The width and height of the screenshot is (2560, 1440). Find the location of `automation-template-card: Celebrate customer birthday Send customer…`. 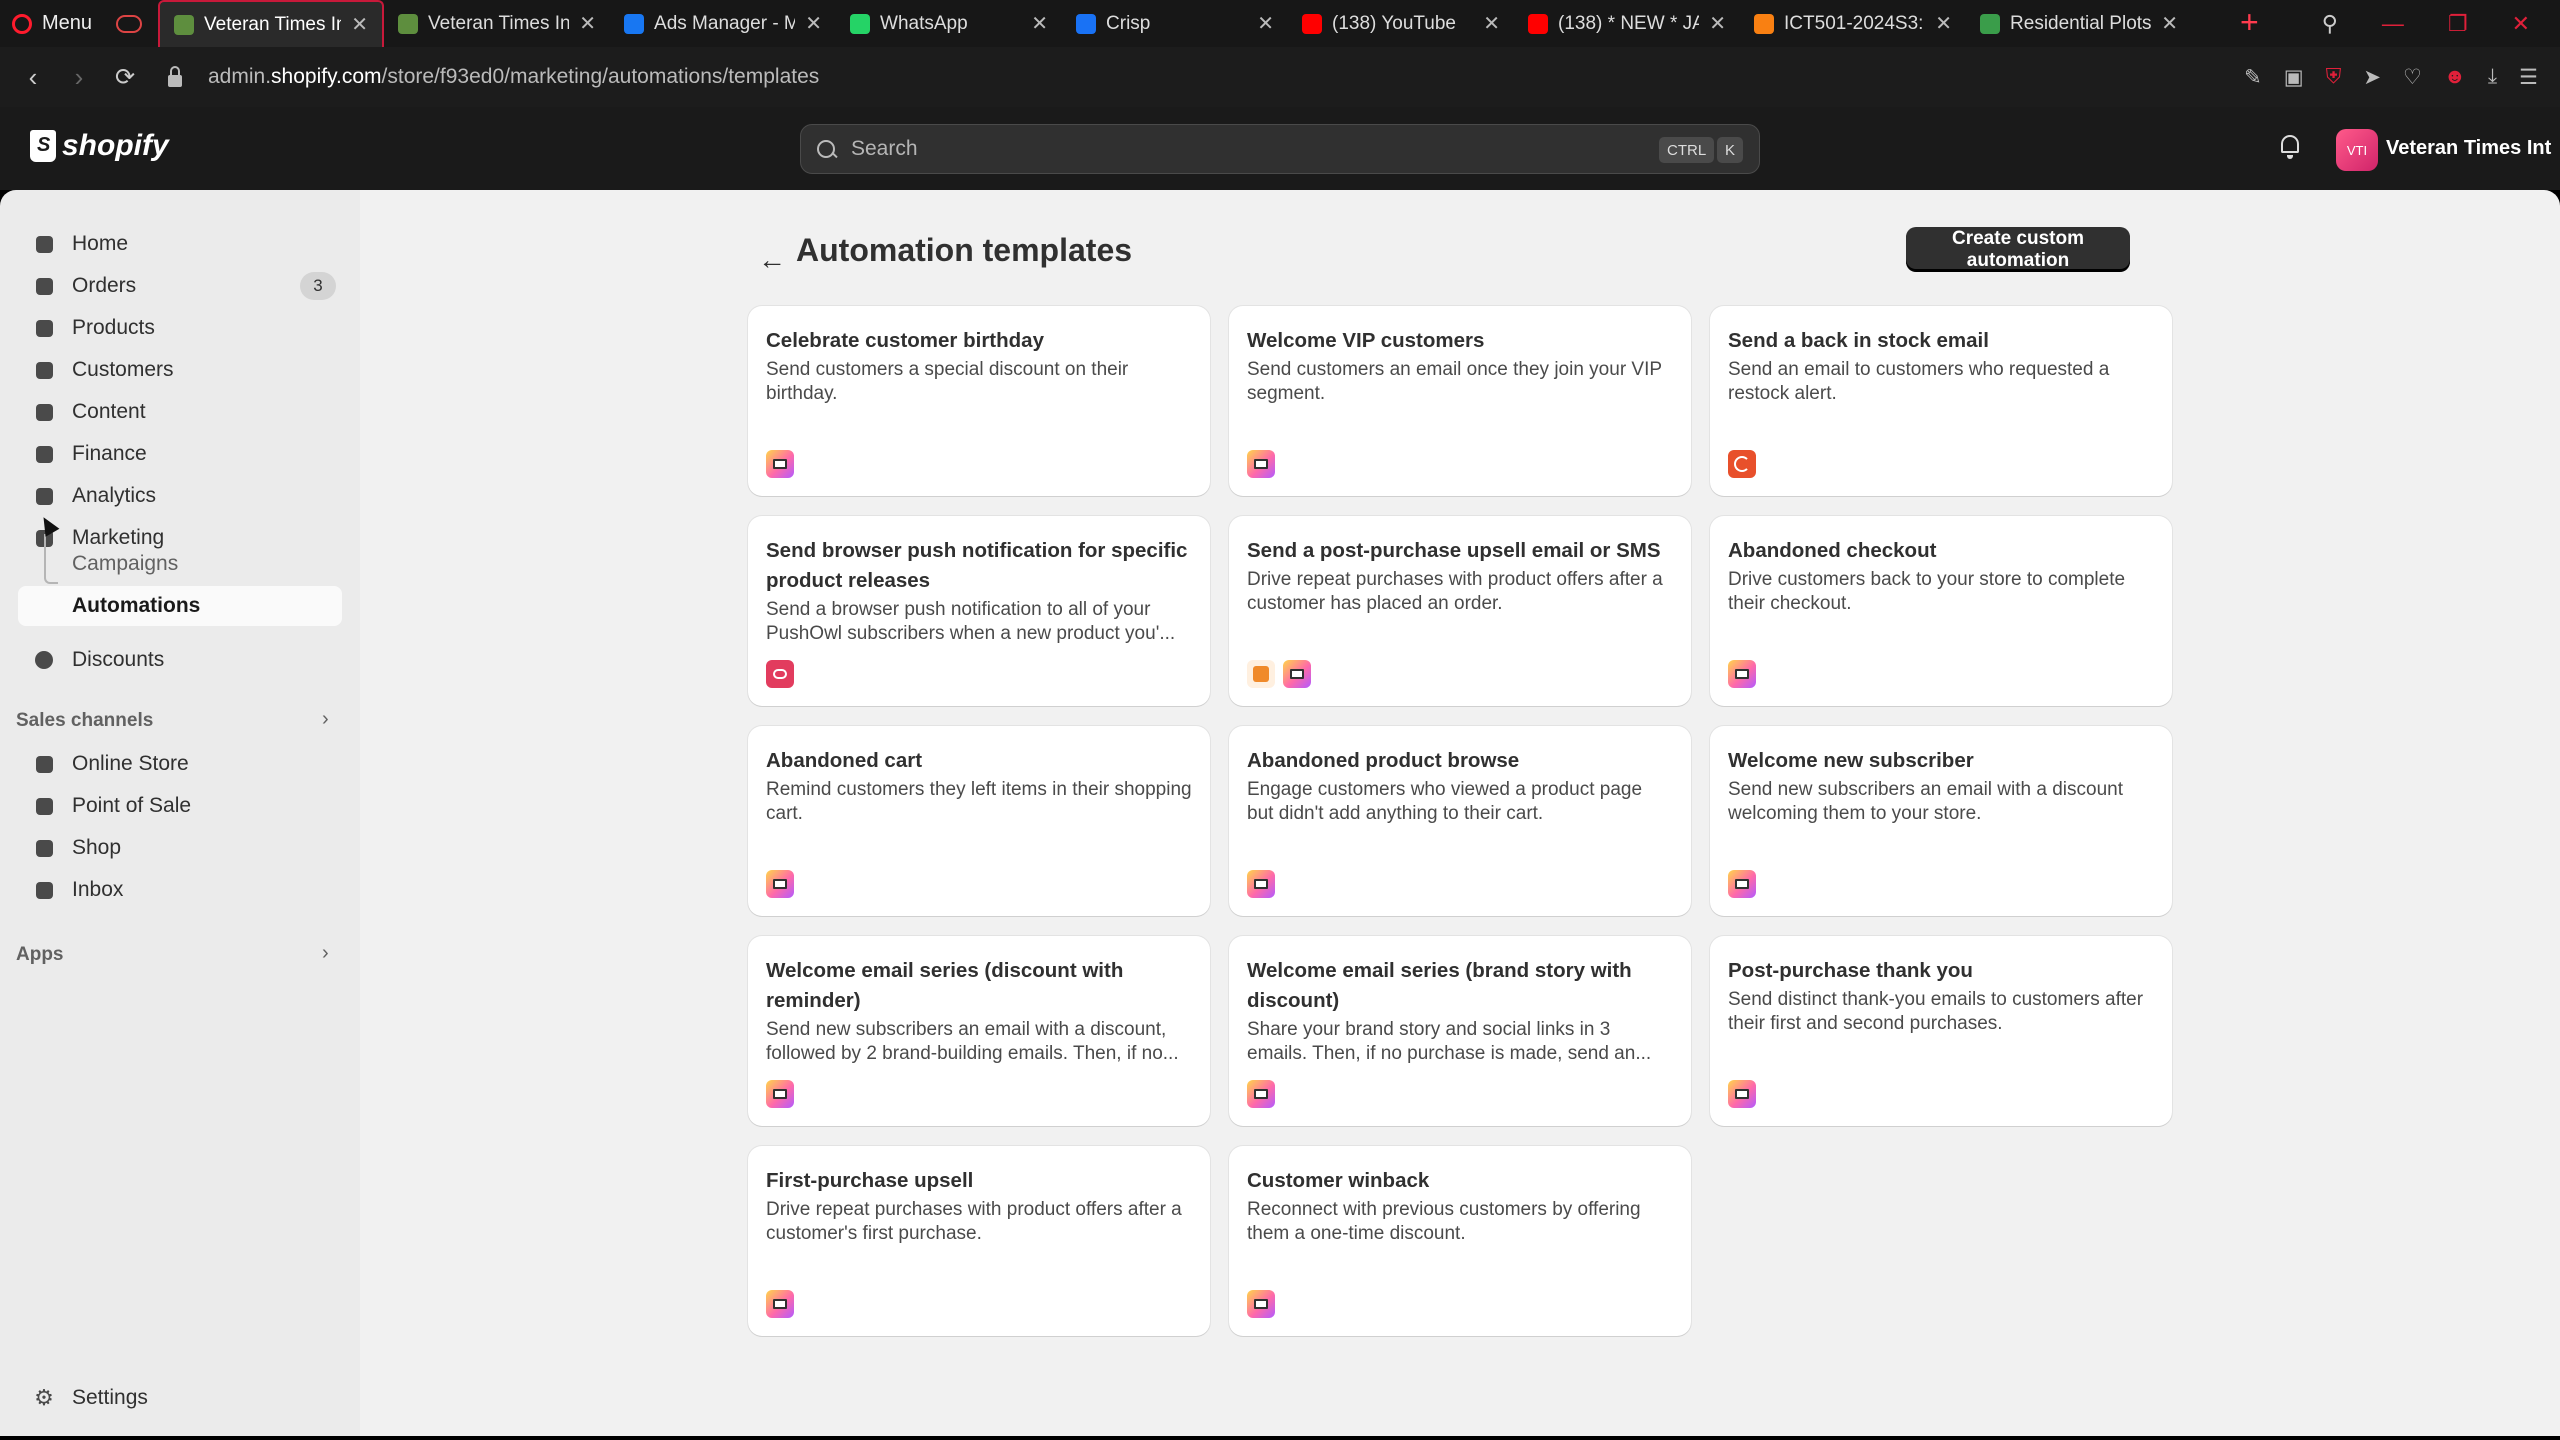

automation-template-card: Celebrate customer birthday Send customer… is located at coordinates (979, 401).